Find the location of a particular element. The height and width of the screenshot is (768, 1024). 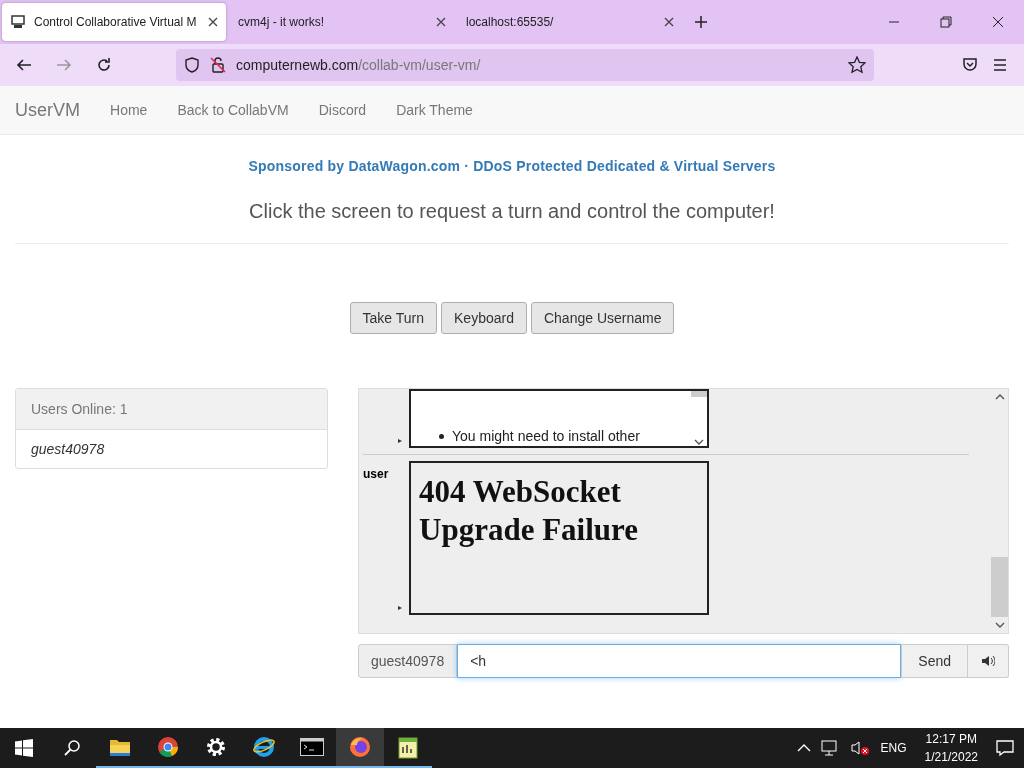

speaker-icon is located at coordinates (988, 661).